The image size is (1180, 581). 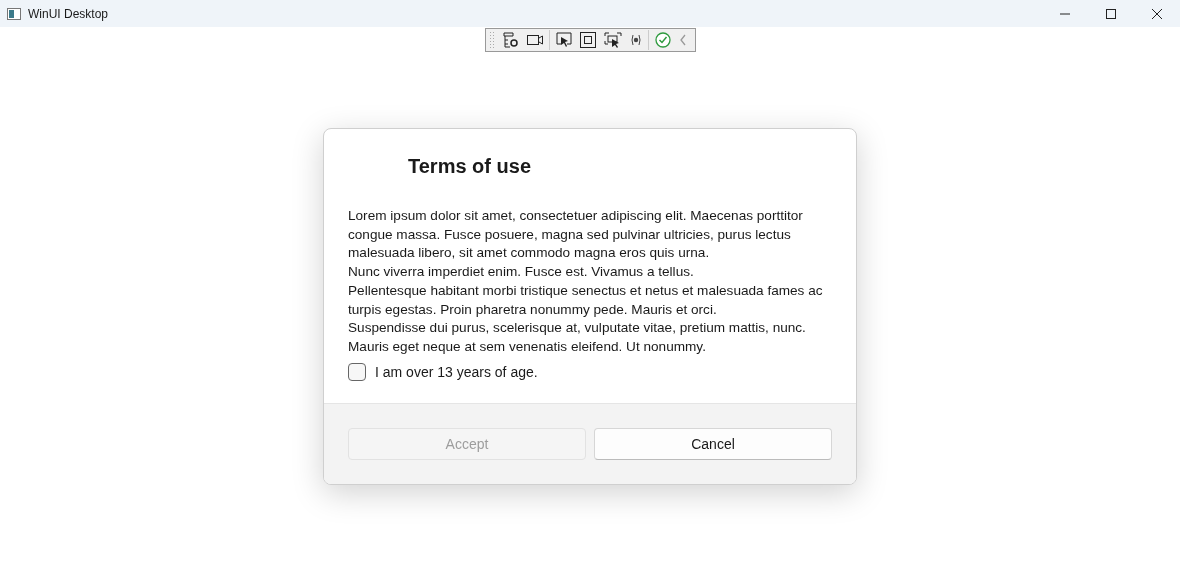 I want to click on app-icon, so click(x=14, y=13).